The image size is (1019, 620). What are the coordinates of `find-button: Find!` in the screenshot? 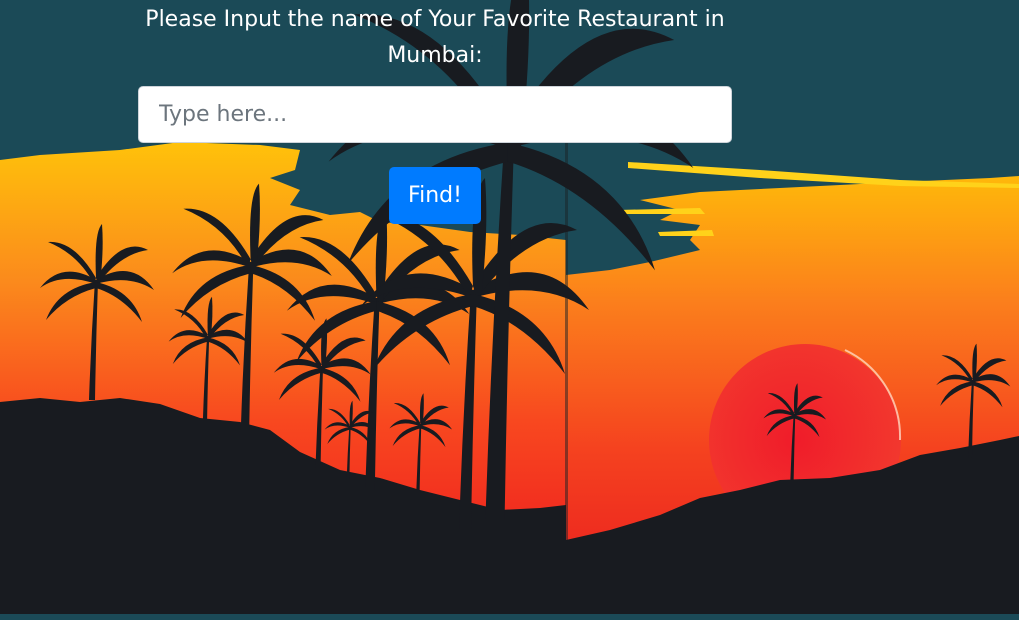 It's located at (435, 195).